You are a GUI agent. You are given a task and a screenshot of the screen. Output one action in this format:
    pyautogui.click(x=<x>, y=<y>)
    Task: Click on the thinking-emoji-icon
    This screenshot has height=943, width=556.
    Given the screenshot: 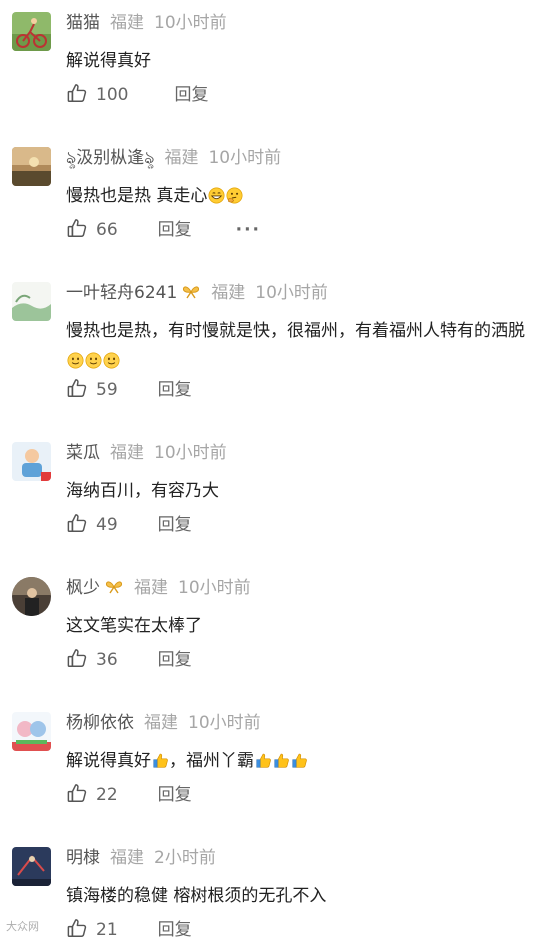 What is the action you would take?
    pyautogui.click(x=234, y=195)
    